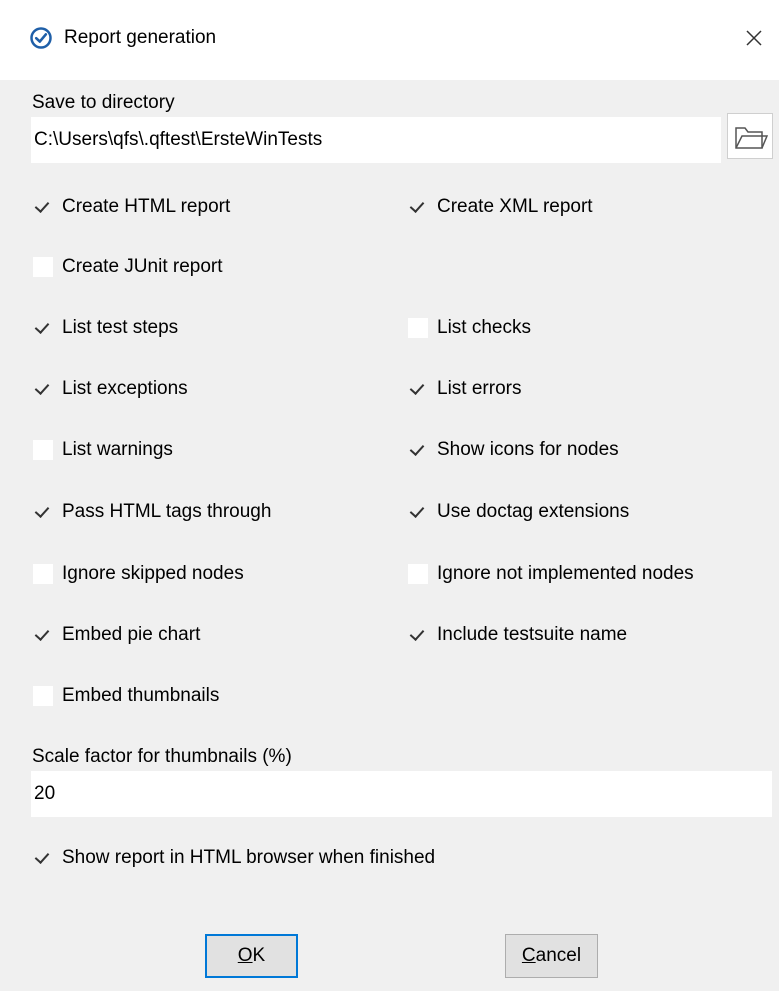  What do you see at coordinates (167, 511) in the screenshot?
I see `checkbox-label: Pass HTML tags through` at bounding box center [167, 511].